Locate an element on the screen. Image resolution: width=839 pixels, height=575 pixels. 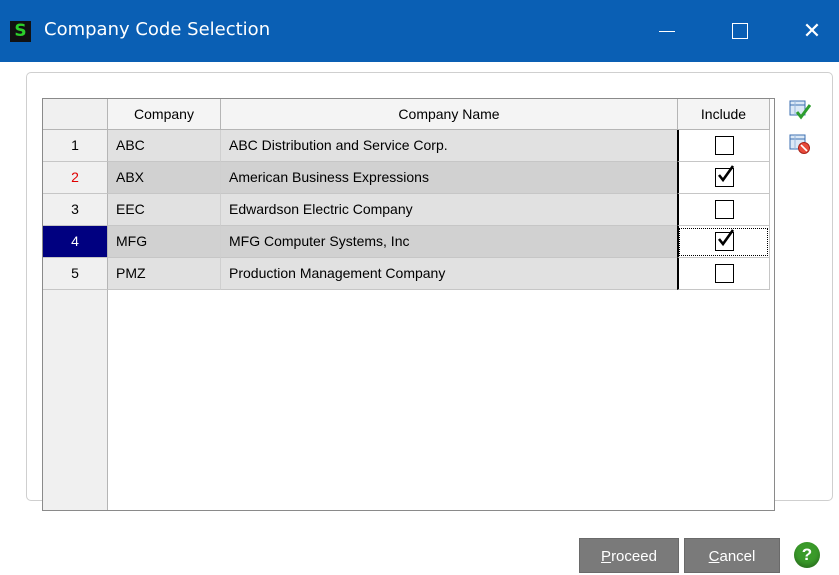
title-bar: S Company Code Selection ✕ is located at coordinates (419, 31).